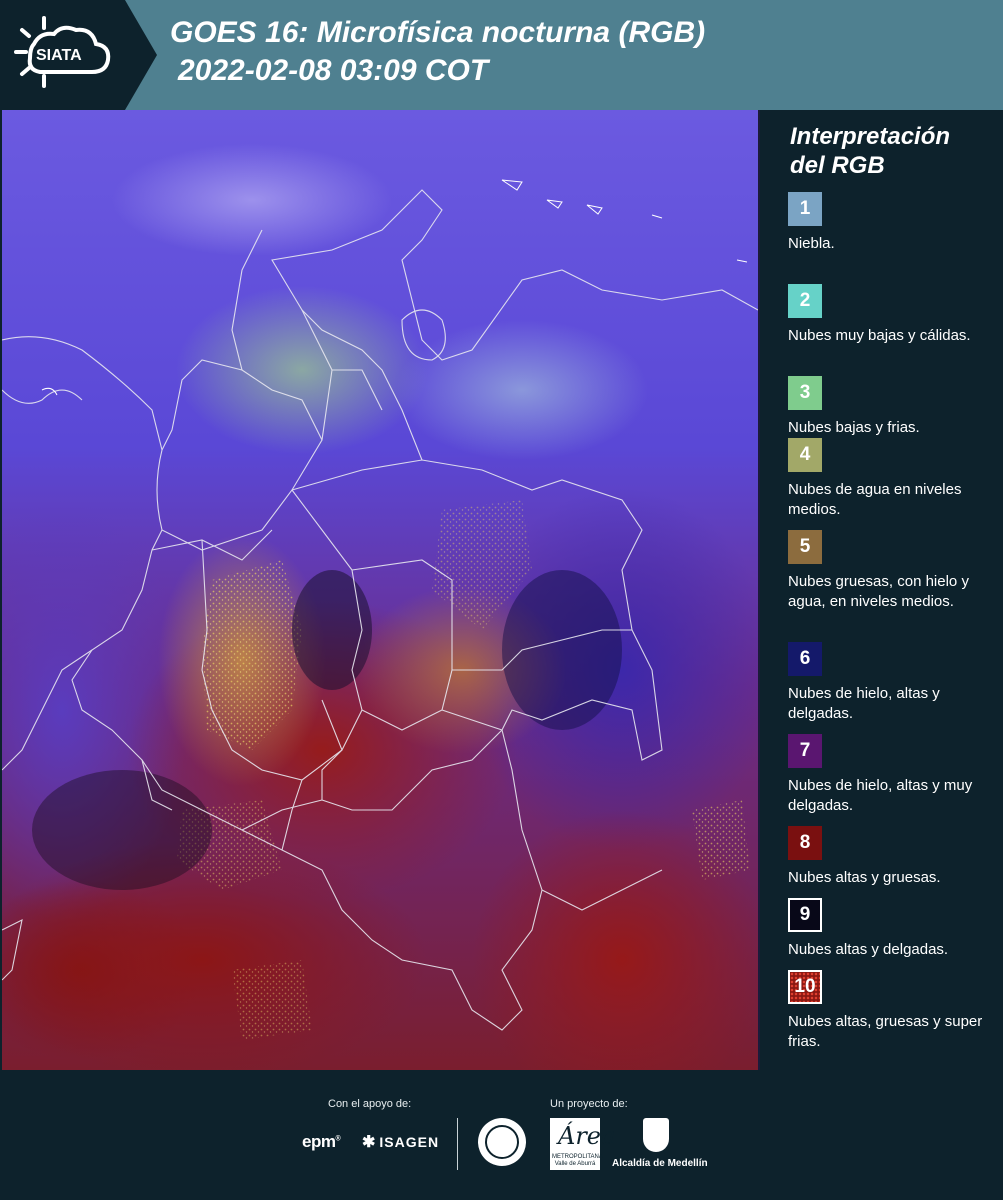 Image resolution: width=1003 pixels, height=1200 pixels. I want to click on isagen-logo: ✱ ISAGEN, so click(400, 1142).